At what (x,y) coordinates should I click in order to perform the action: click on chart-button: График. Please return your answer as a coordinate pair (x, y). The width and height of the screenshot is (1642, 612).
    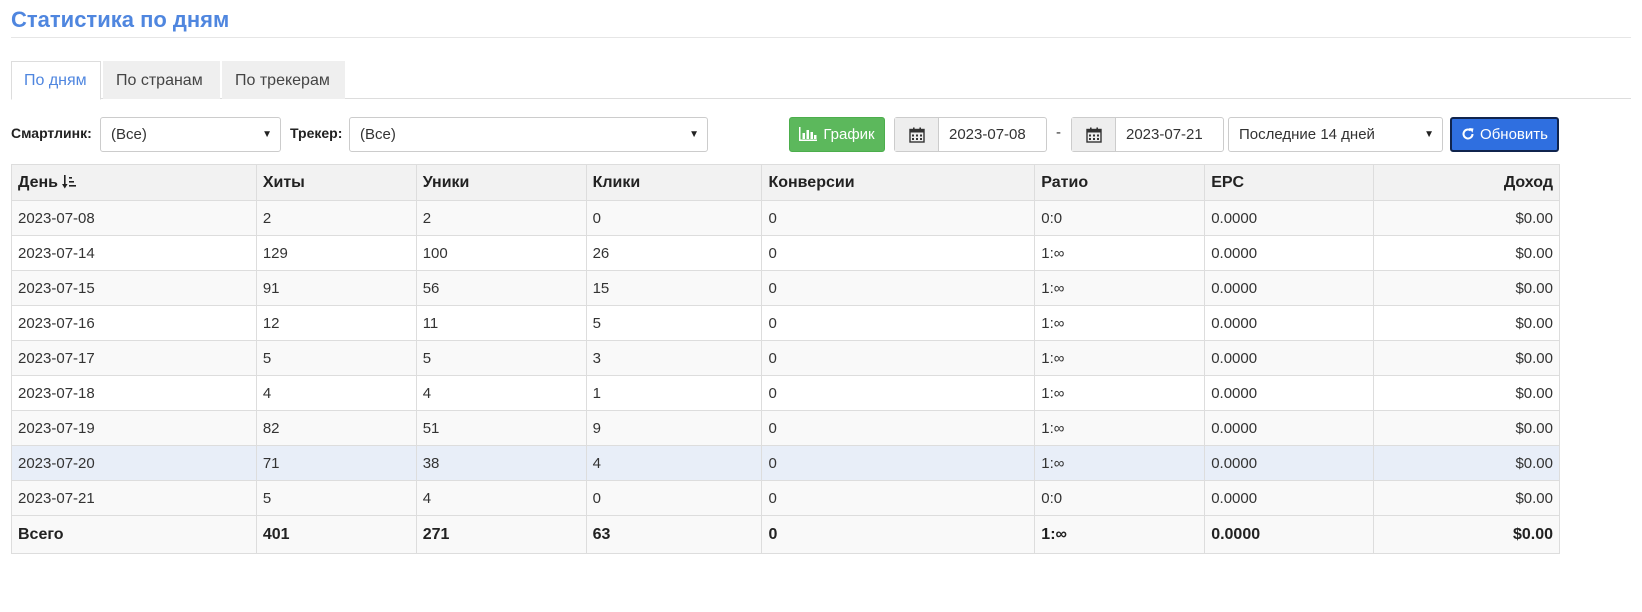
    Looking at the image, I should click on (837, 134).